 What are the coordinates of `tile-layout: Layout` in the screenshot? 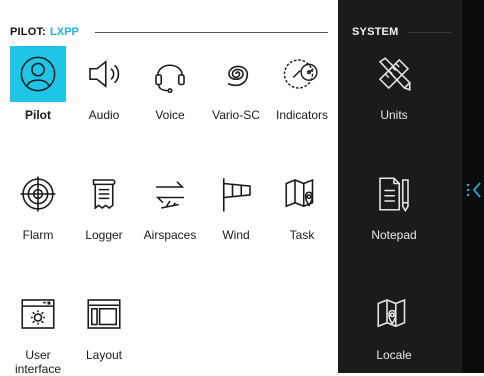 It's located at (104, 324).